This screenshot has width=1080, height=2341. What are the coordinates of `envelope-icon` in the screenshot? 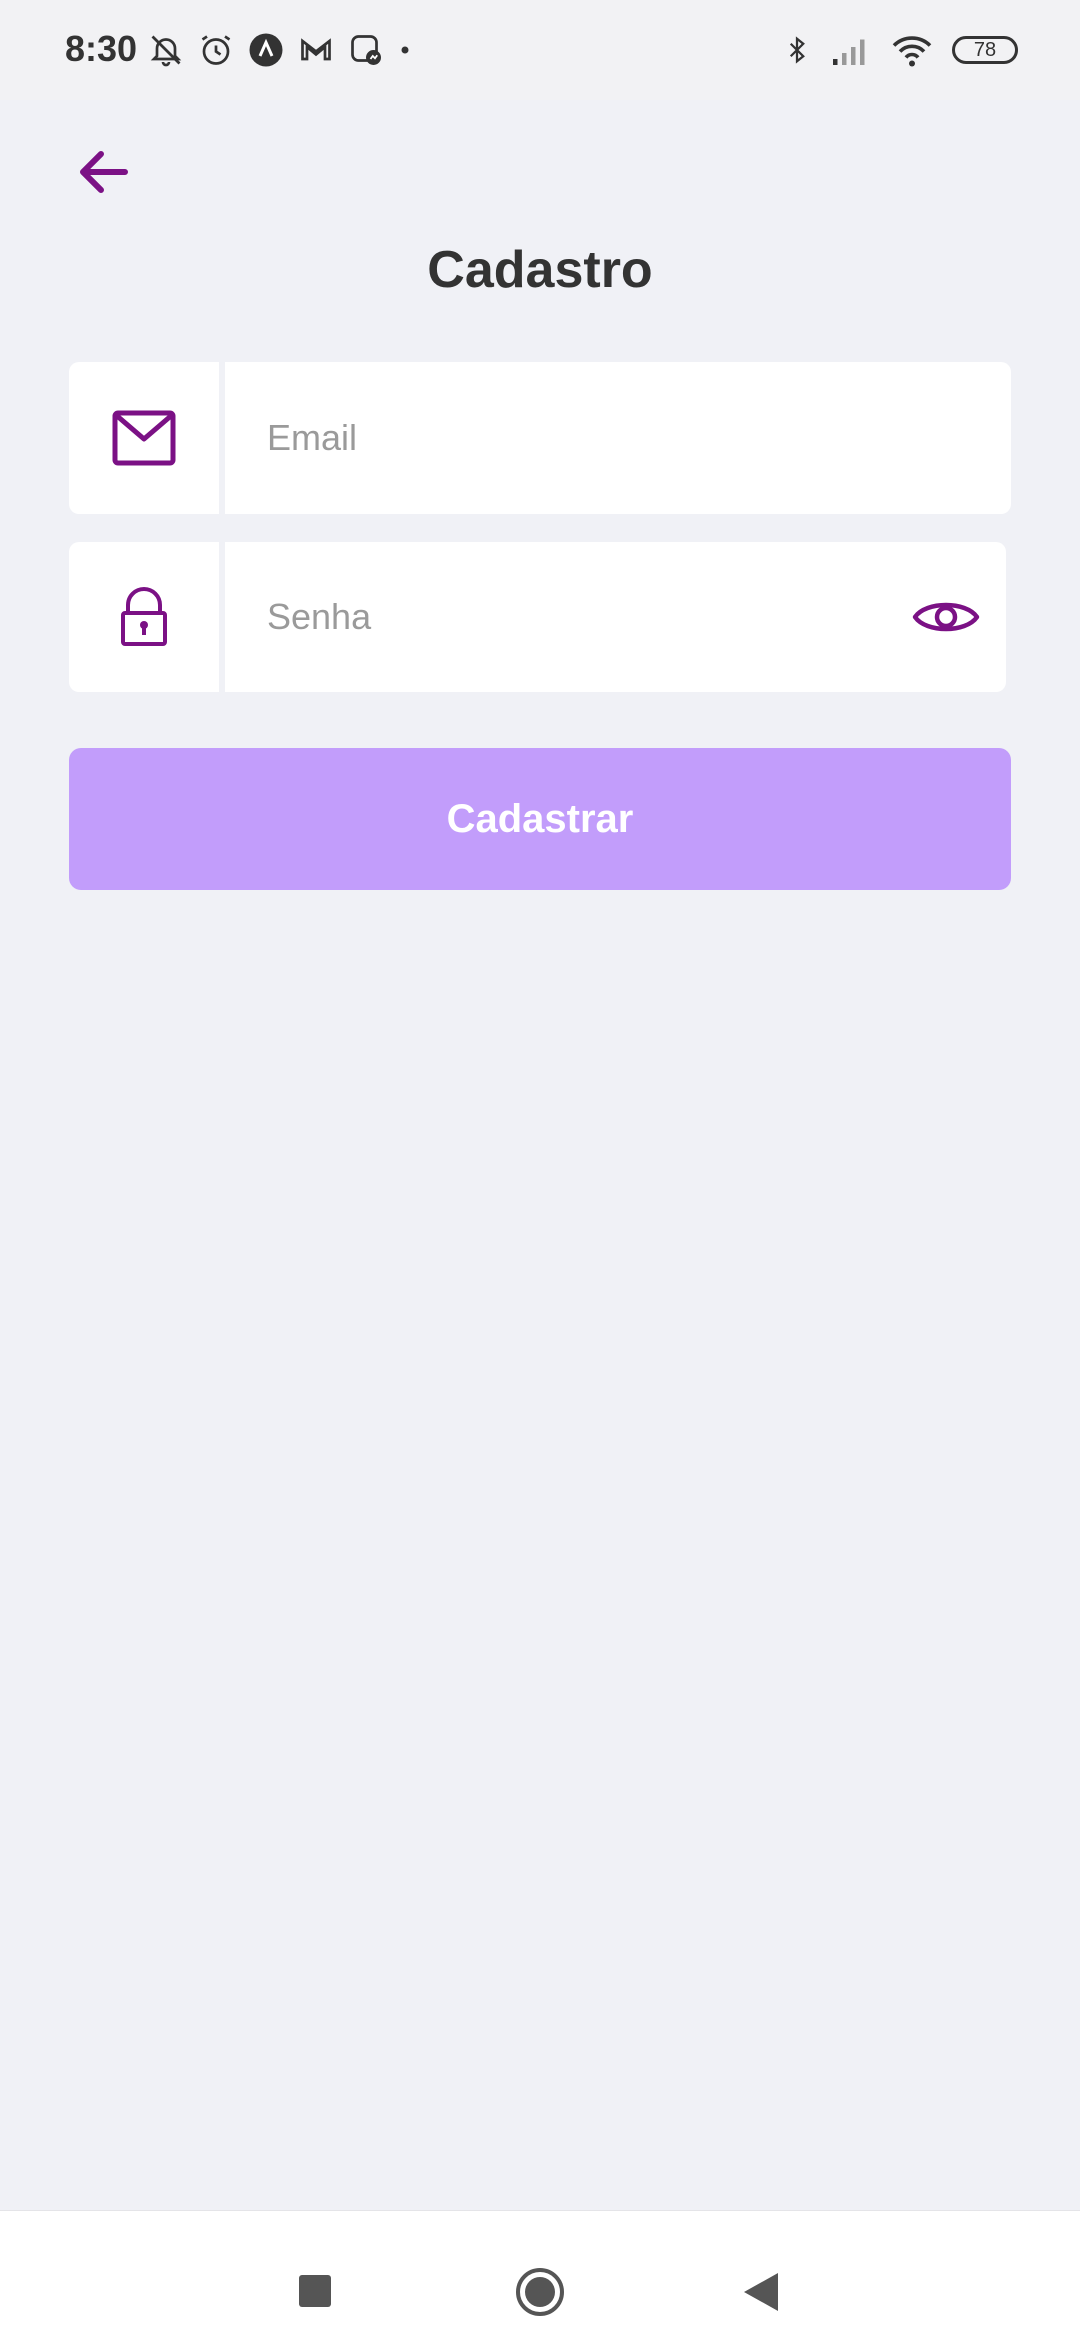 It's located at (144, 438).